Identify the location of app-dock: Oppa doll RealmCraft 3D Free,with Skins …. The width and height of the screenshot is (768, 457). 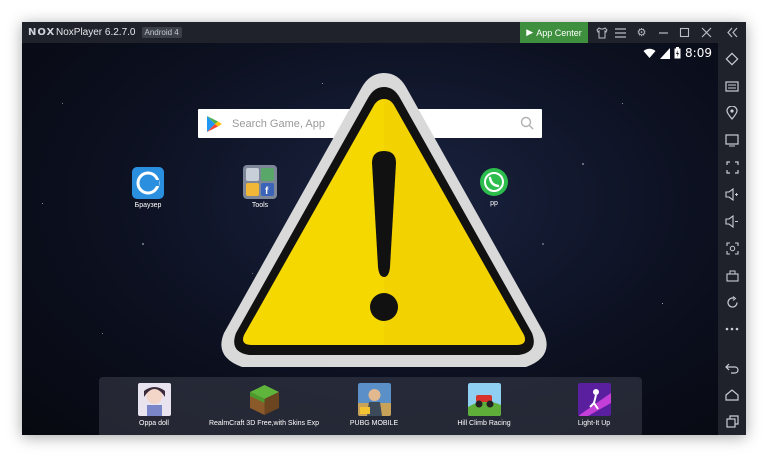
(370, 406).